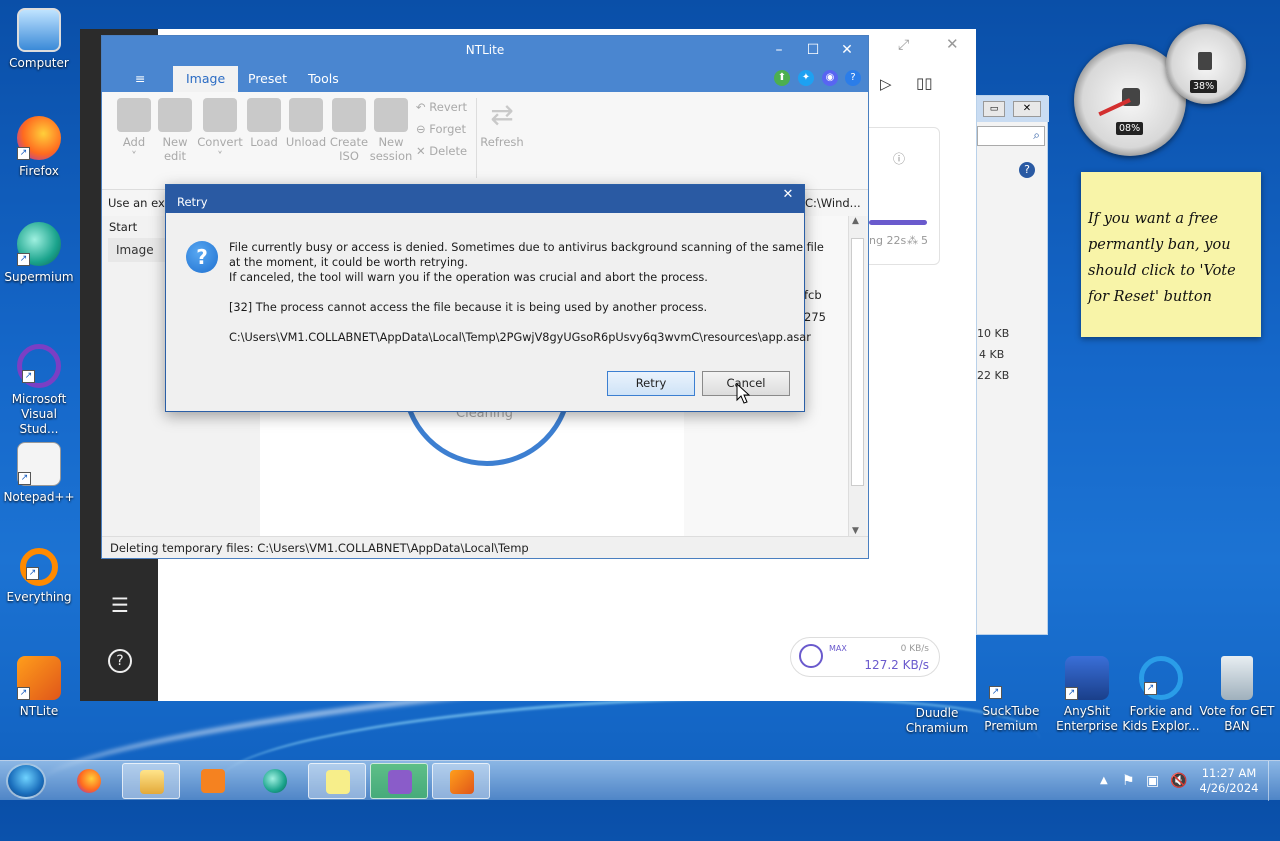 This screenshot has width=1280, height=841. Describe the element at coordinates (993, 333) in the screenshot. I see `file-size: 10 KB` at that location.